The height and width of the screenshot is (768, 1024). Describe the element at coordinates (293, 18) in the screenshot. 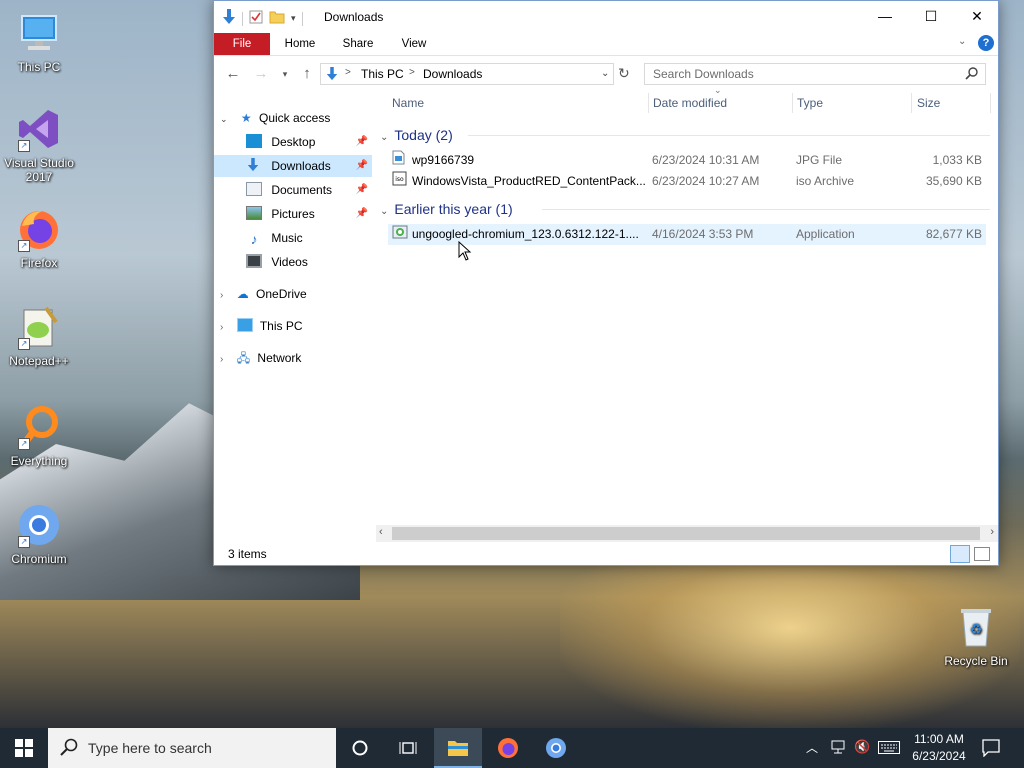

I see `customize-toolbar-dropdown-icon: ▾` at that location.